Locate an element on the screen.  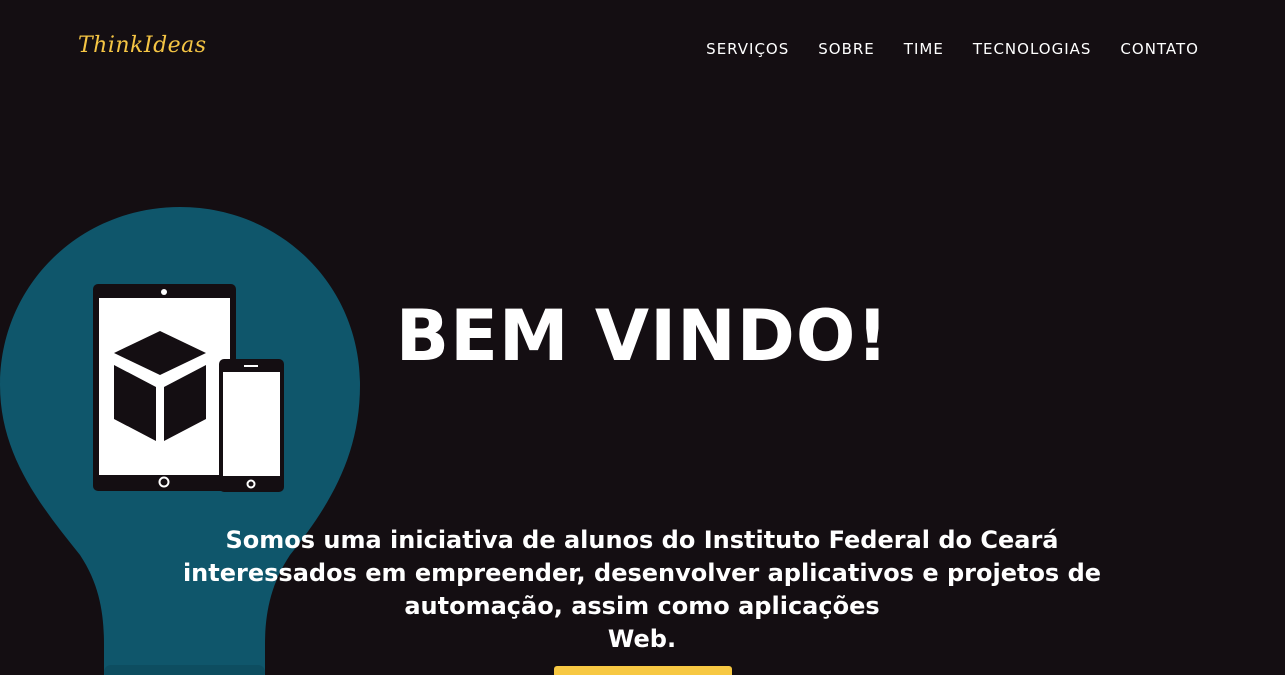
hero-subtitle-line: Web. is located at coordinates (642, 639).